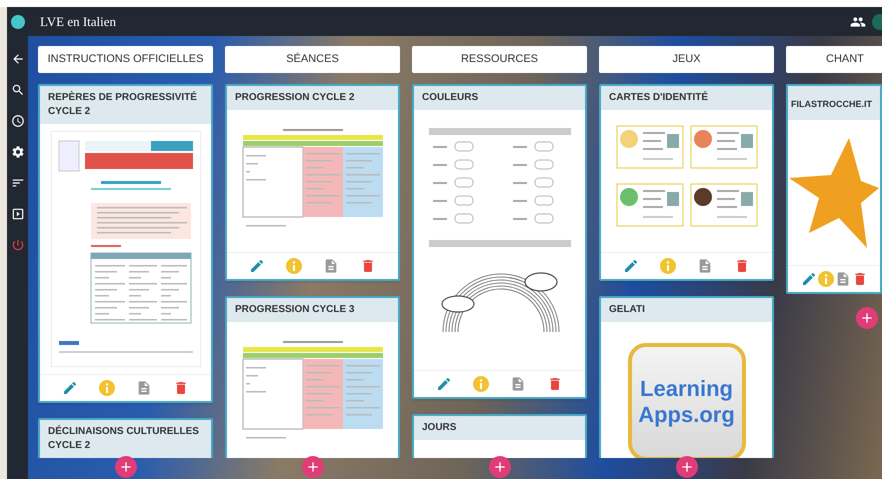 The height and width of the screenshot is (479, 882). What do you see at coordinates (627, 310) in the screenshot?
I see `card-title: GELATI` at bounding box center [627, 310].